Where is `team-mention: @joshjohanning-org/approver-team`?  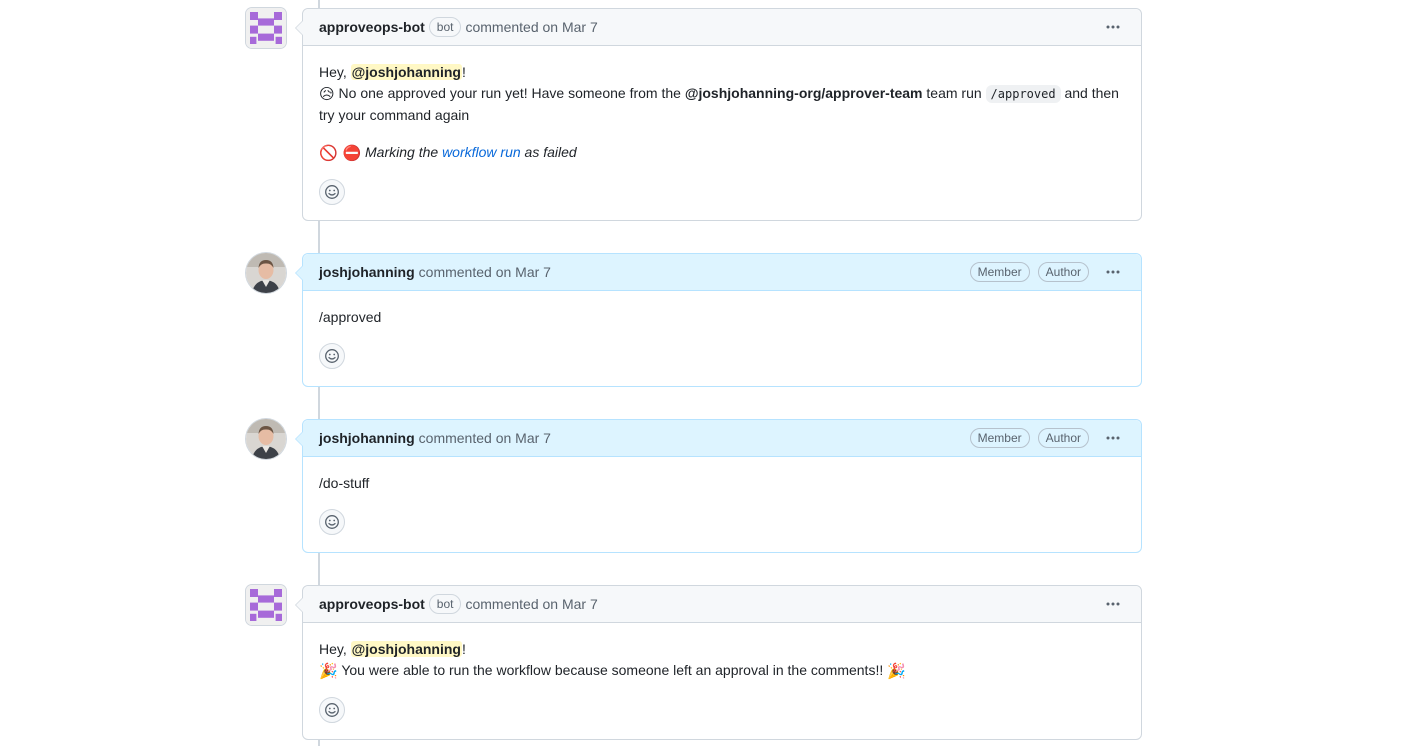 team-mention: @joshjohanning-org/approver-team is located at coordinates (804, 93).